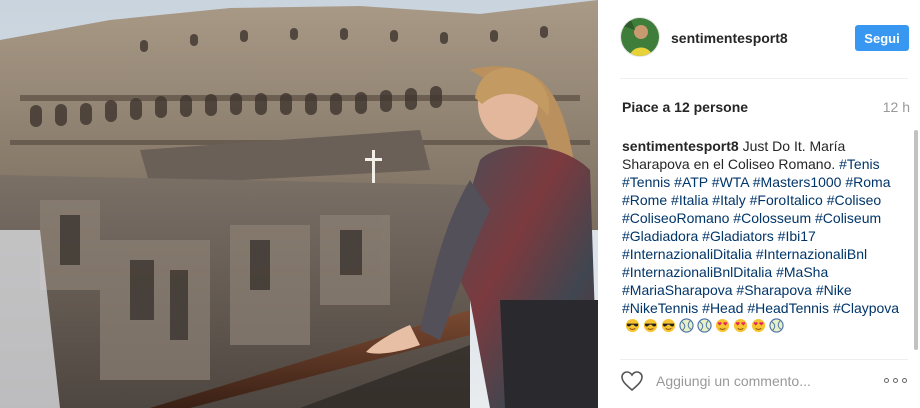  I want to click on hashtag-link: #WTA, so click(730, 182).